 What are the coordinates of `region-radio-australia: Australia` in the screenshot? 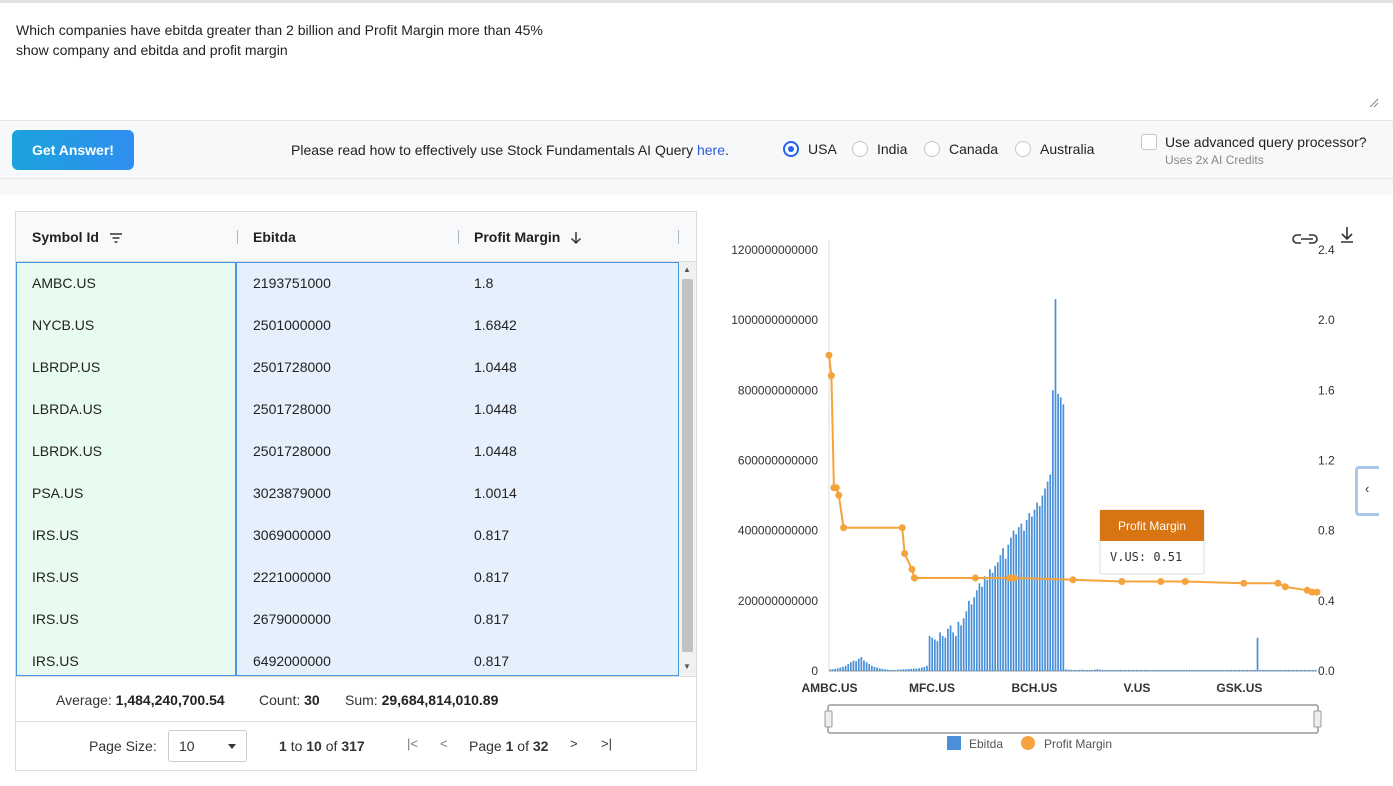 It's located at (1054, 149).